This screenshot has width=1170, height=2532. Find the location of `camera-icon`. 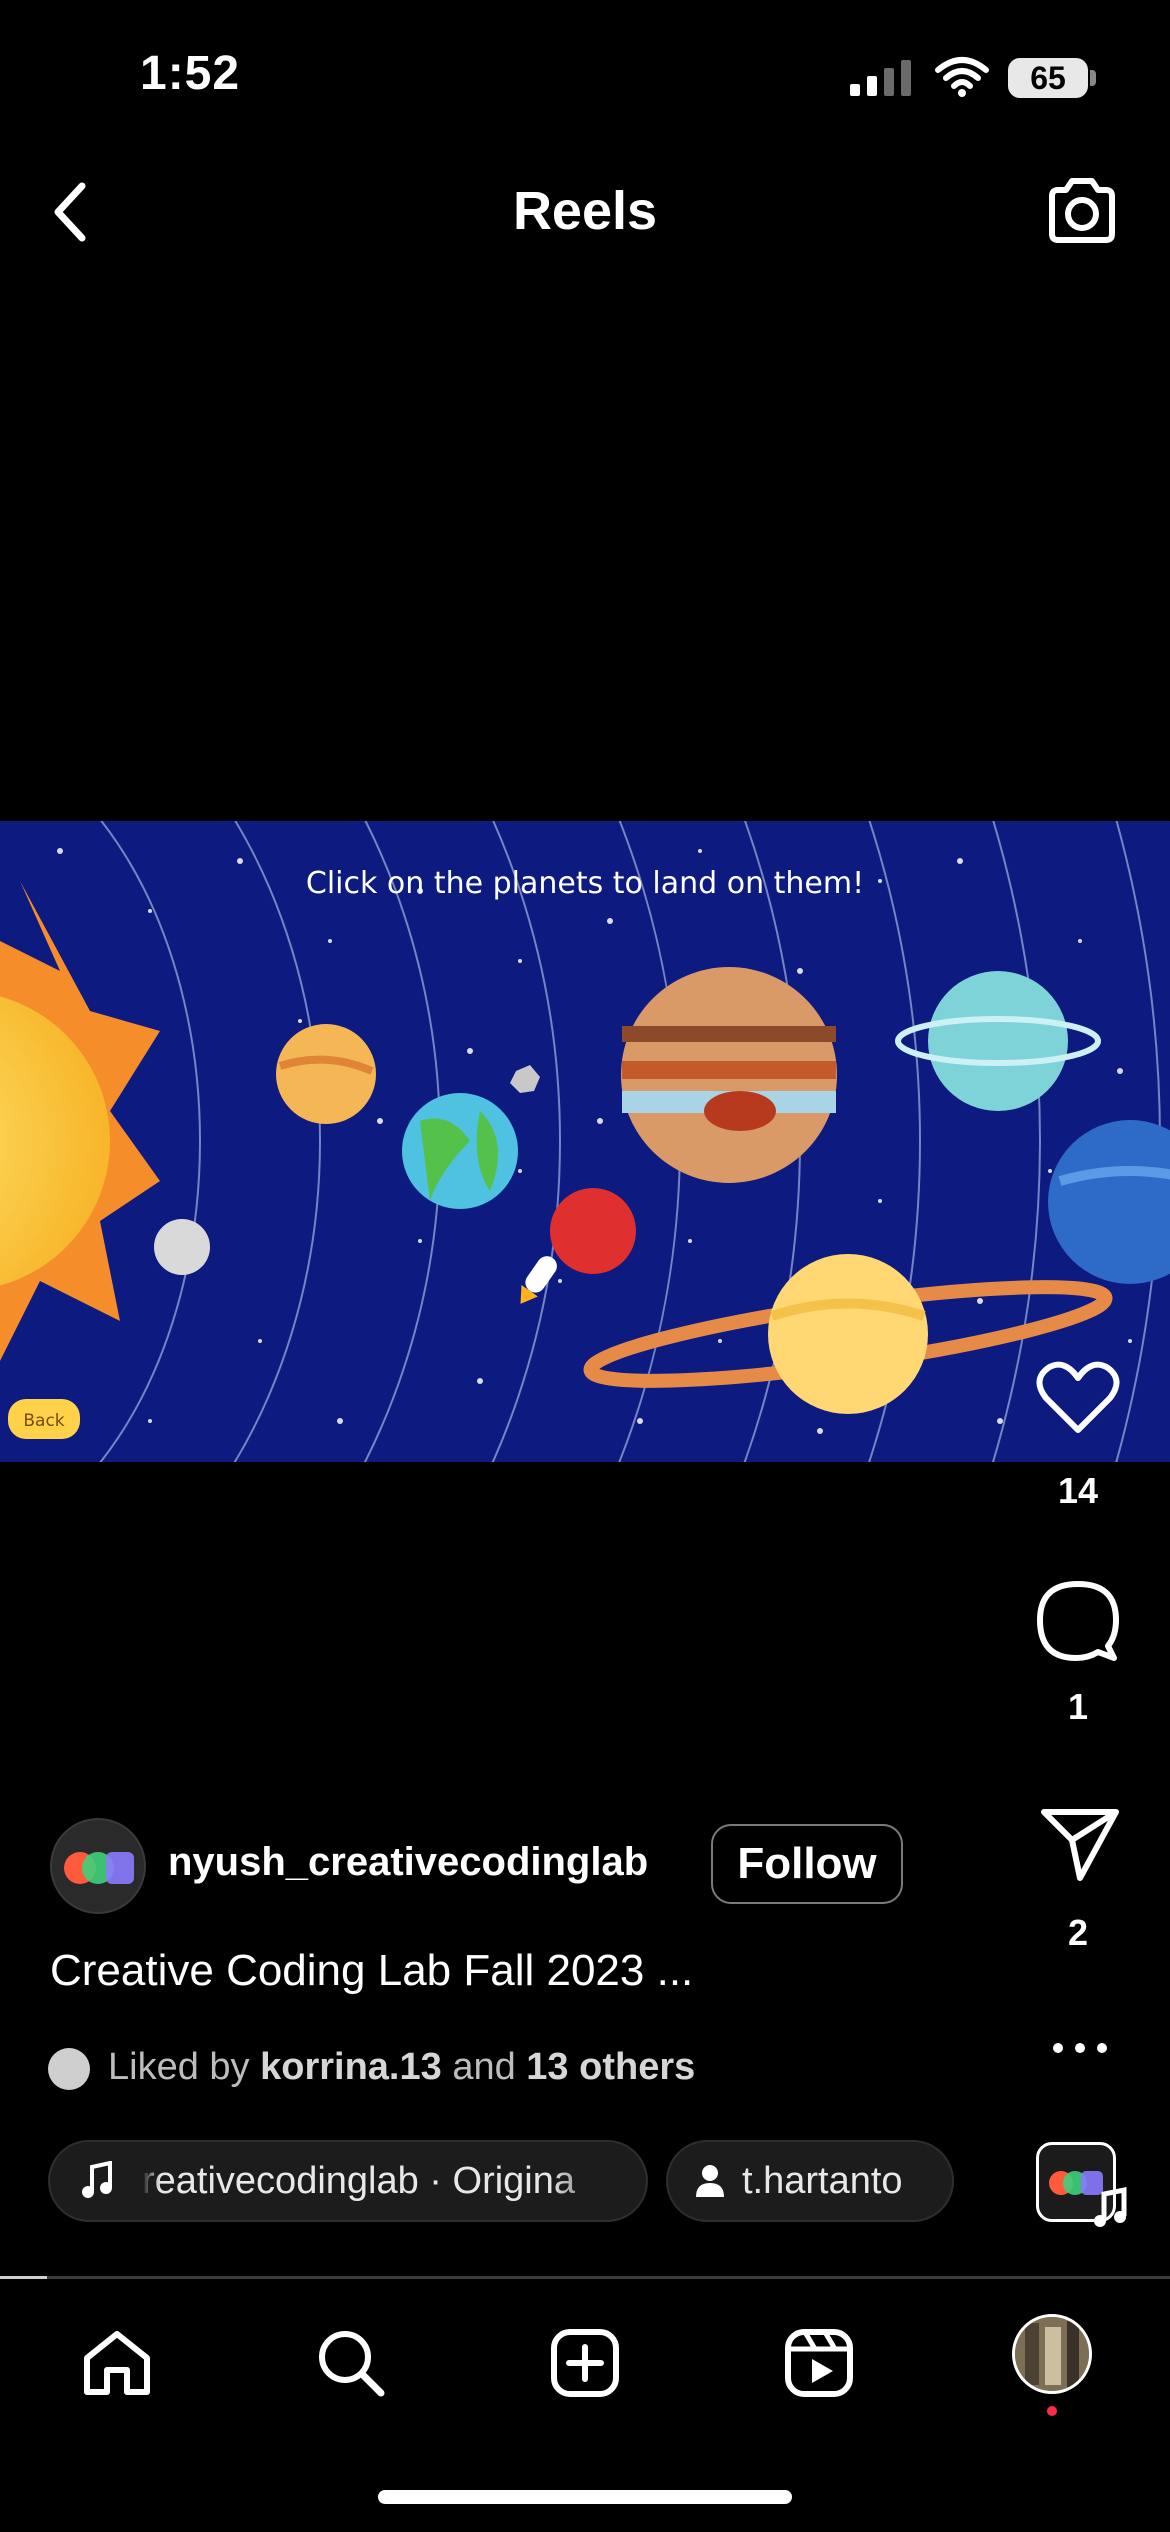

camera-icon is located at coordinates (1082, 211).